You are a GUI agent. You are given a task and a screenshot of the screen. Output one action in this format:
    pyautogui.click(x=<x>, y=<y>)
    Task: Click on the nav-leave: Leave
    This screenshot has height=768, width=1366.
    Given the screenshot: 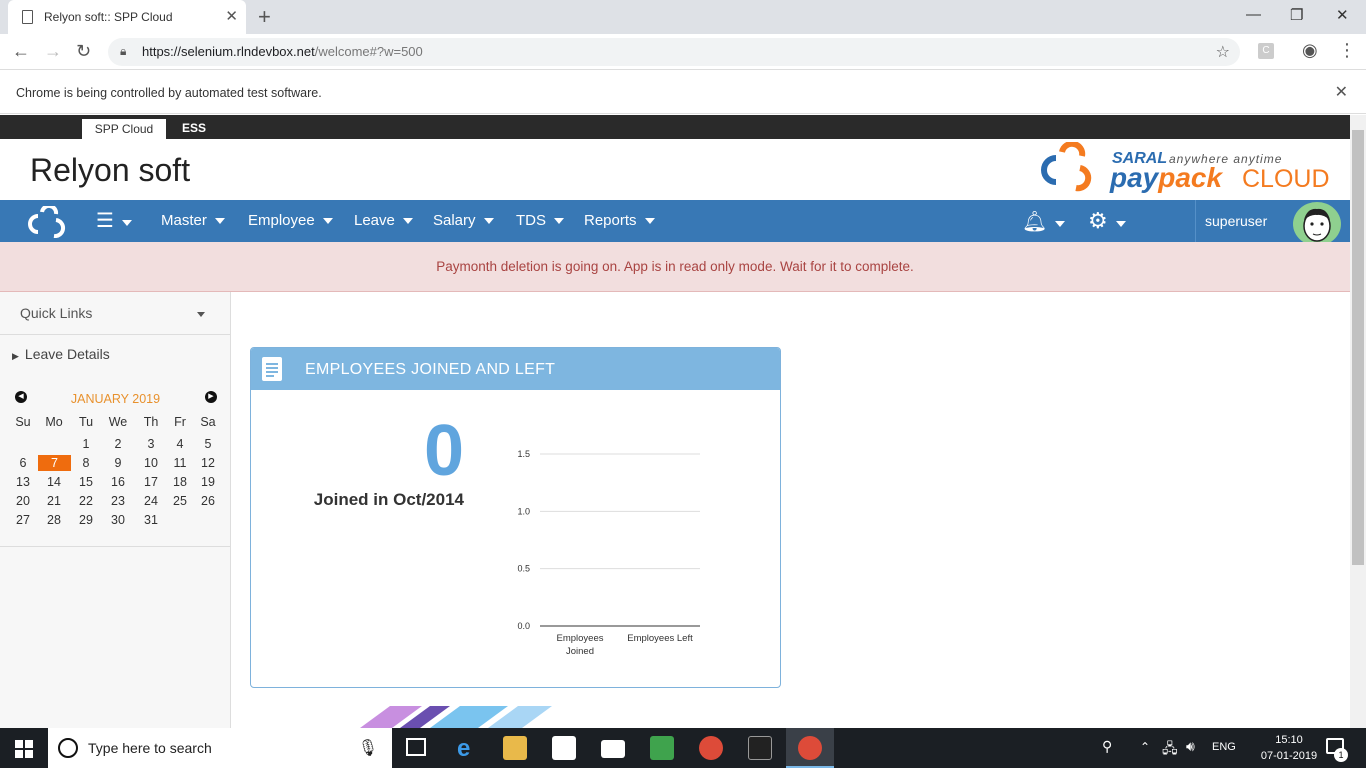 What is the action you would take?
    pyautogui.click(x=383, y=220)
    